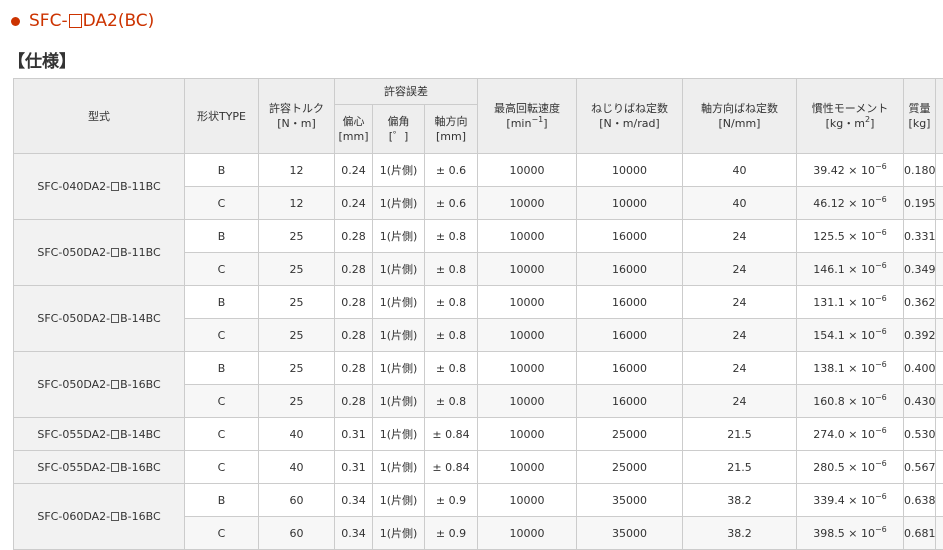 The width and height of the screenshot is (943, 550). Describe the element at coordinates (630, 533) in the screenshot. I see `cell-torsional: 35000` at that location.